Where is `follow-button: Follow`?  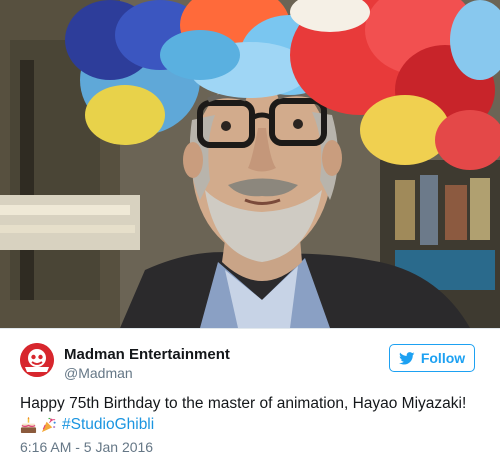
follow-button: Follow is located at coordinates (432, 358).